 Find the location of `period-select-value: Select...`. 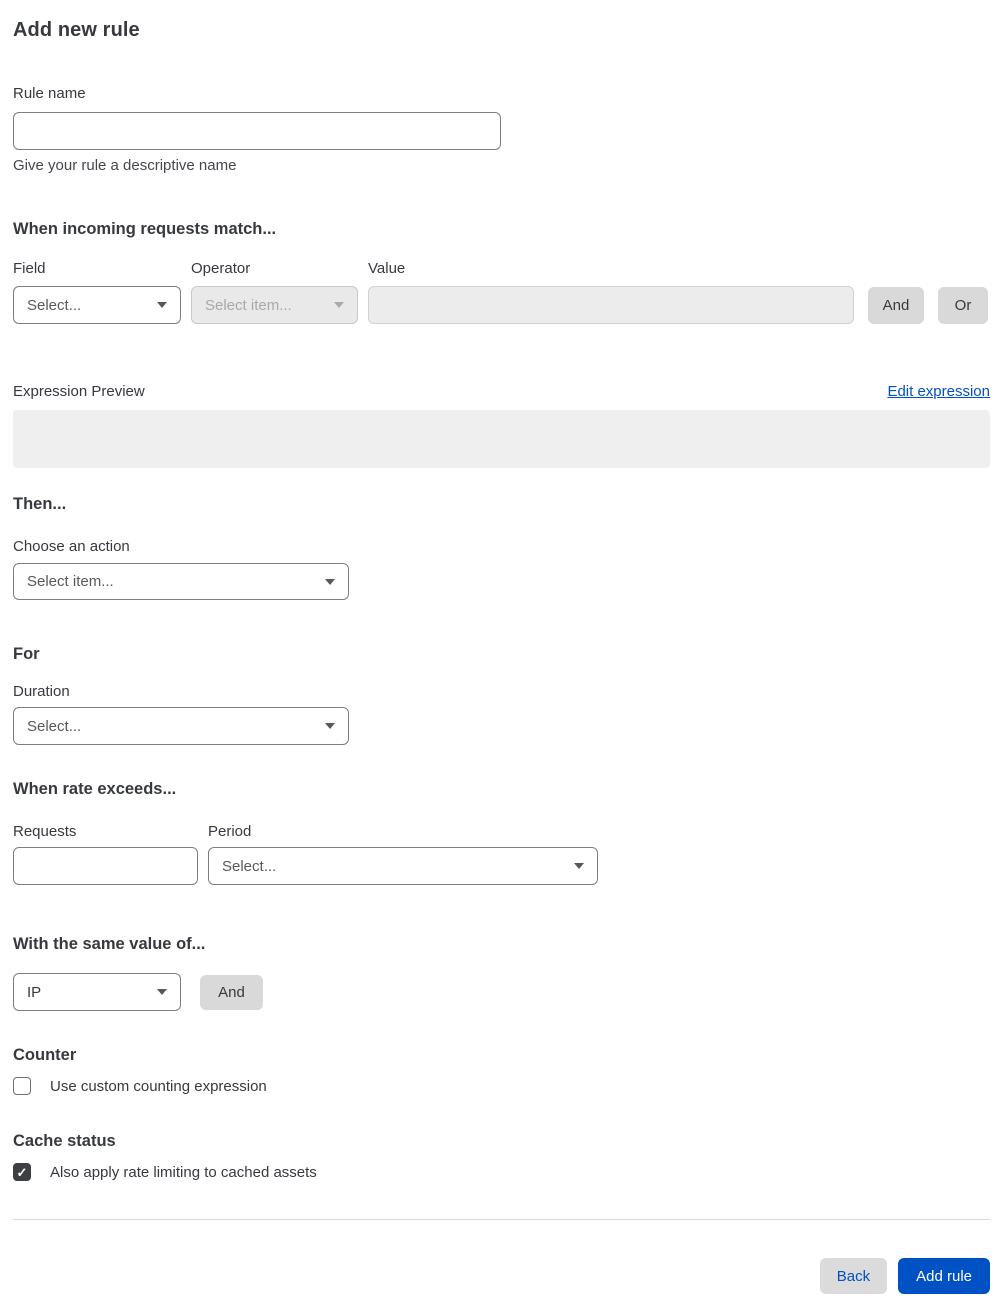

period-select-value: Select... is located at coordinates (249, 866).